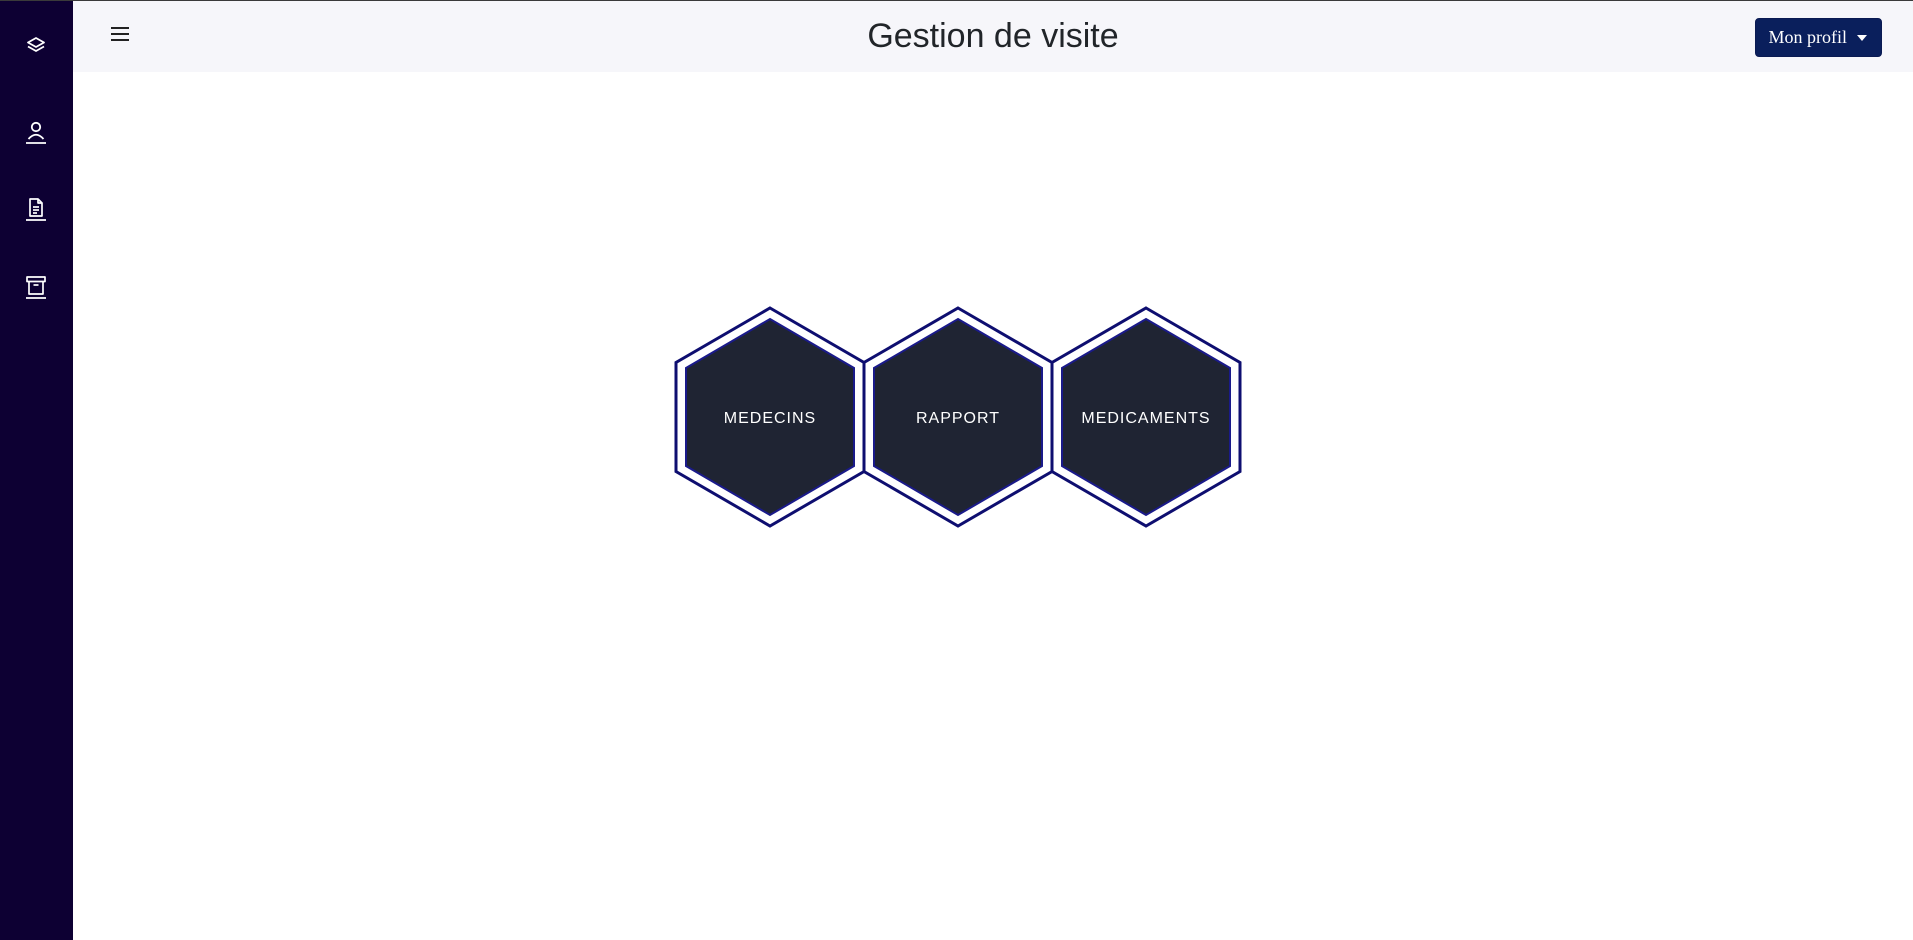 The height and width of the screenshot is (940, 1913). I want to click on document-icon, so click(36, 210).